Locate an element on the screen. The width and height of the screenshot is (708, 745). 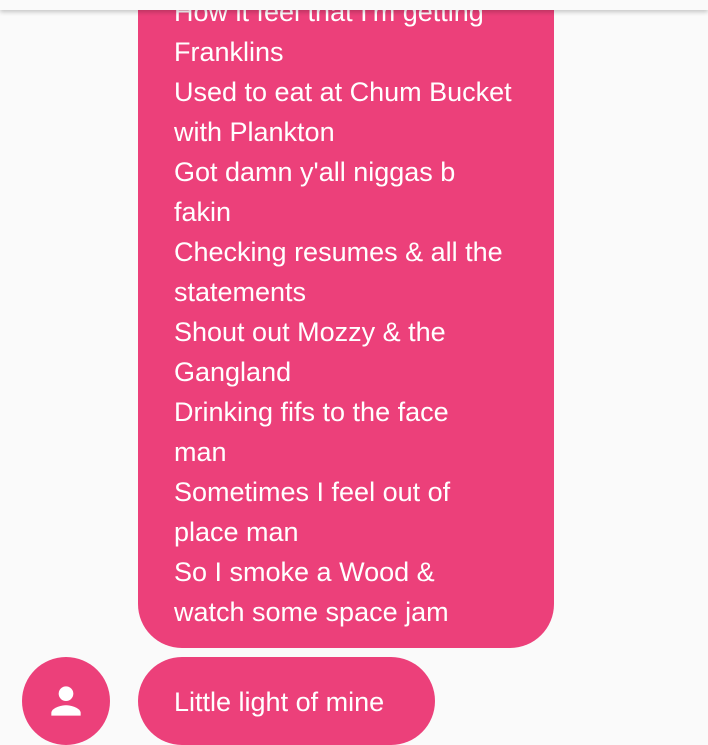
message-line: Used to eat at Chum Bucket is located at coordinates (343, 92).